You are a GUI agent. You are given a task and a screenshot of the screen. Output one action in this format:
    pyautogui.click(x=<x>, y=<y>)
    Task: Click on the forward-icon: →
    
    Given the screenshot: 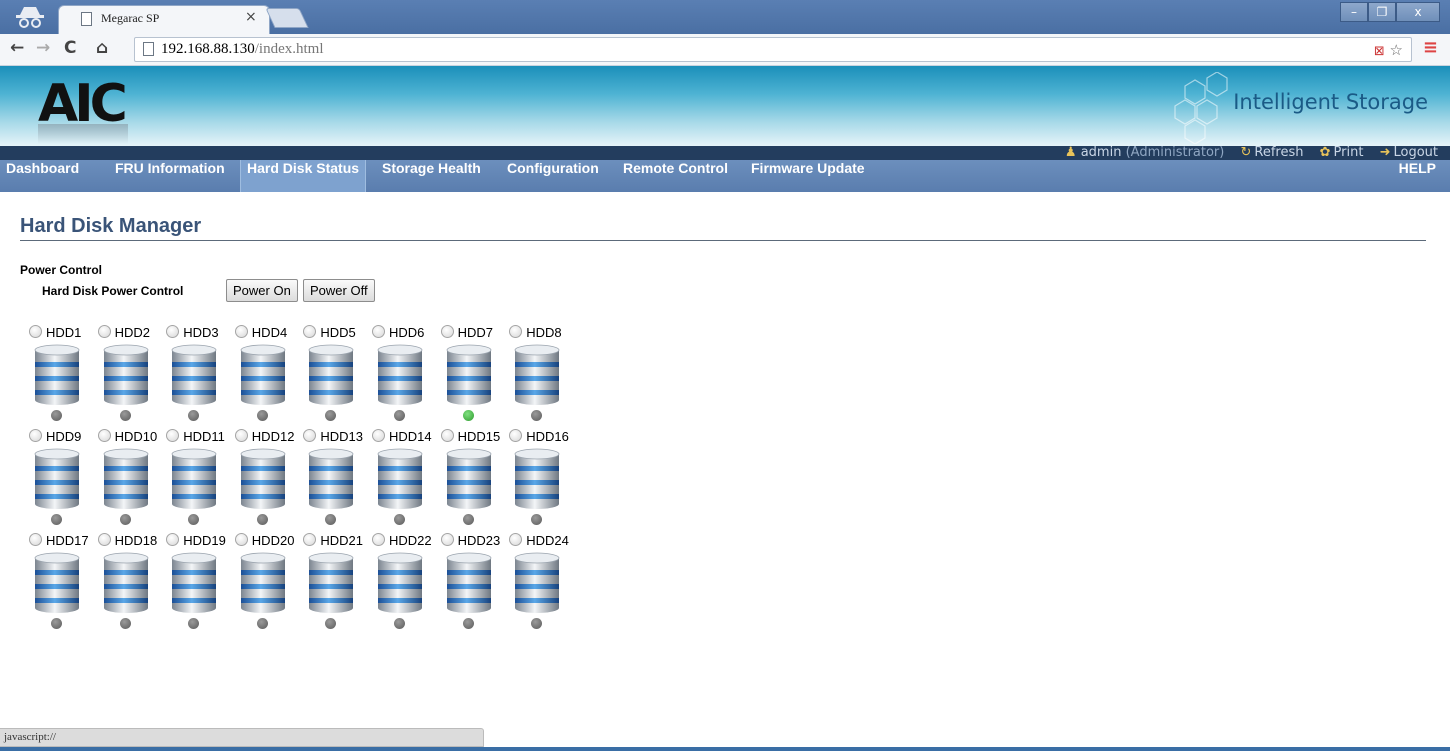 What is the action you would take?
    pyautogui.click(x=43, y=48)
    